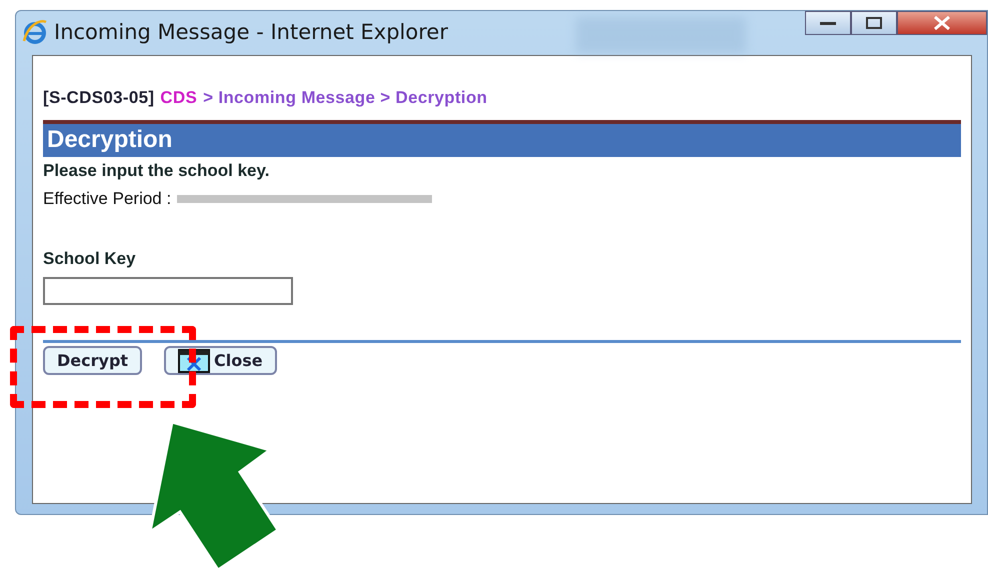 The height and width of the screenshot is (573, 988). I want to click on screen-code: [S-CDS03-05], so click(98, 98).